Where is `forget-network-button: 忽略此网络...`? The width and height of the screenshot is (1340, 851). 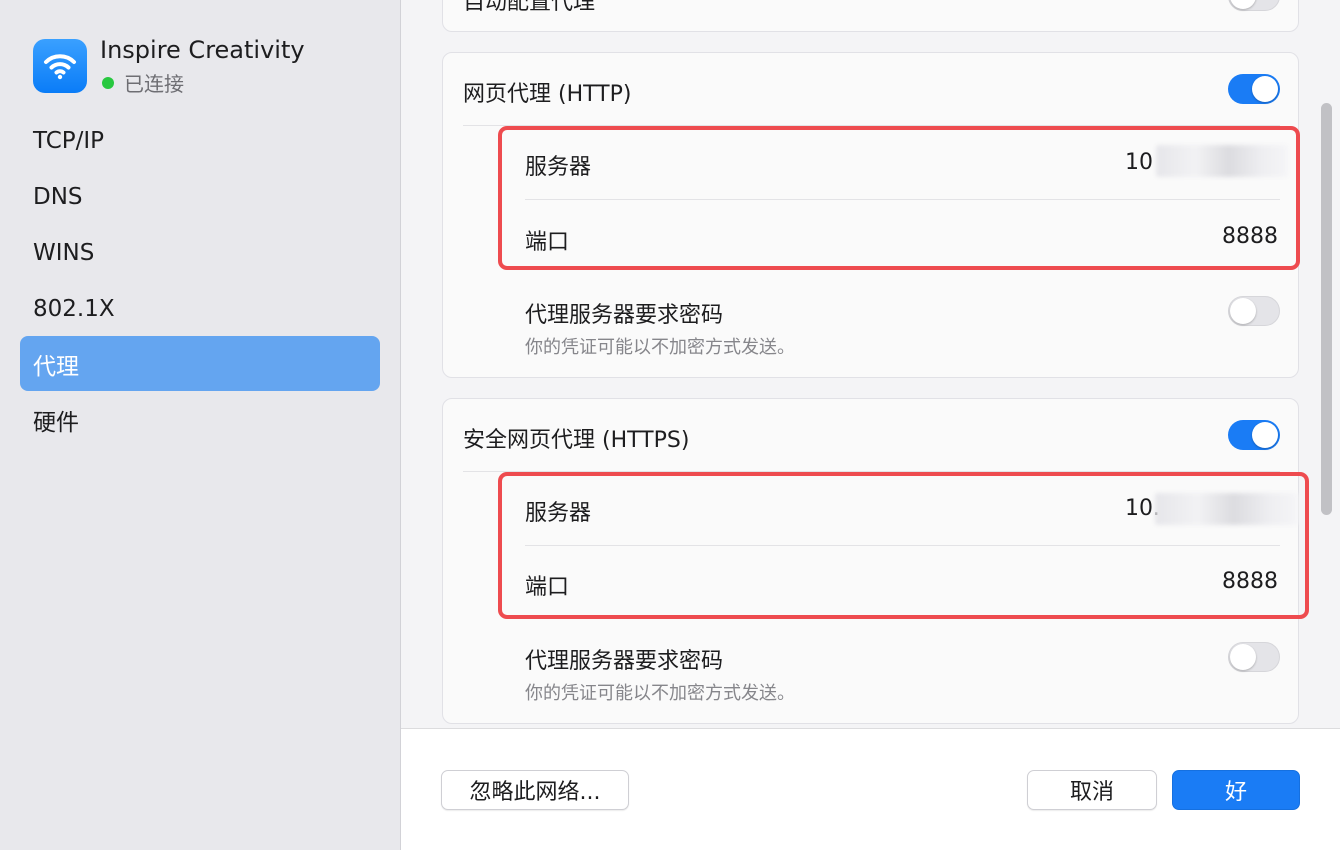
forget-network-button: 忽略此网络... is located at coordinates (535, 790).